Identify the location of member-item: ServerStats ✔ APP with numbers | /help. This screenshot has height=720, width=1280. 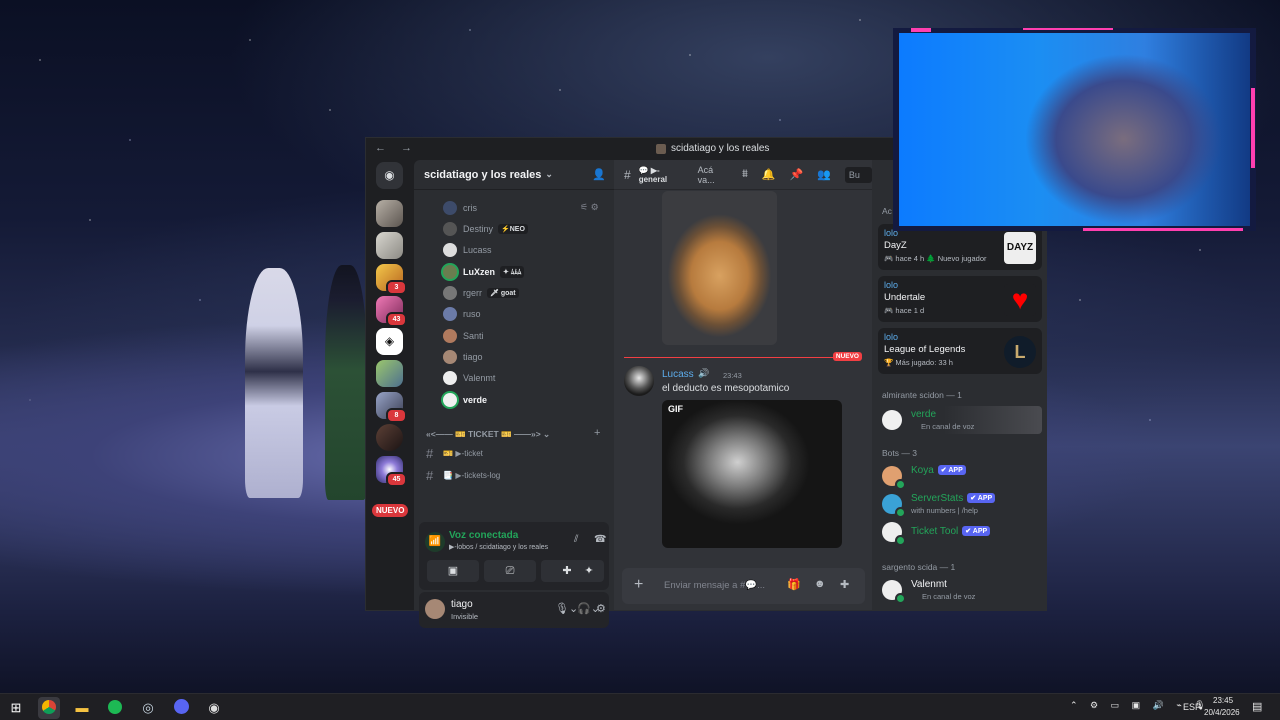
(962, 505).